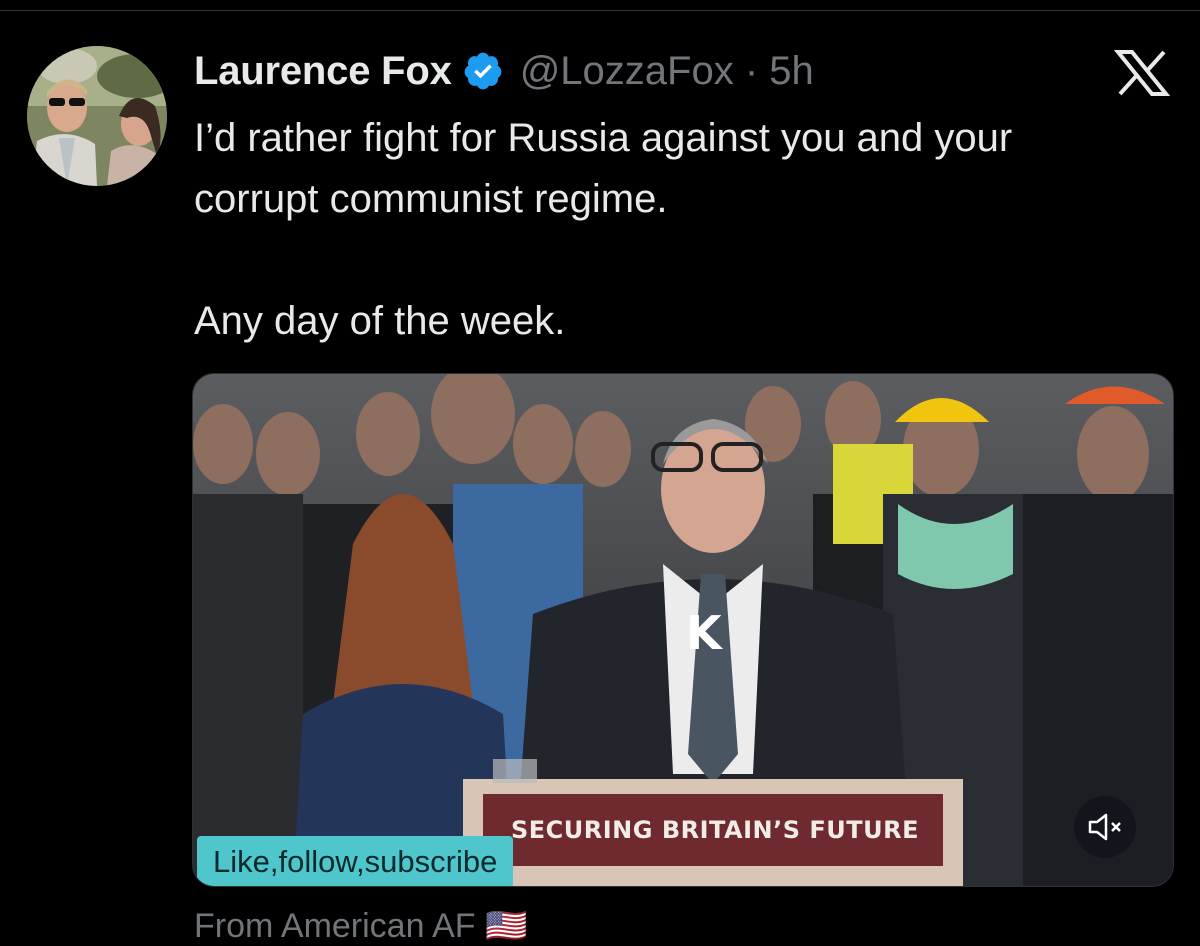  What do you see at coordinates (791, 71) in the screenshot?
I see `timestamp: 5h` at bounding box center [791, 71].